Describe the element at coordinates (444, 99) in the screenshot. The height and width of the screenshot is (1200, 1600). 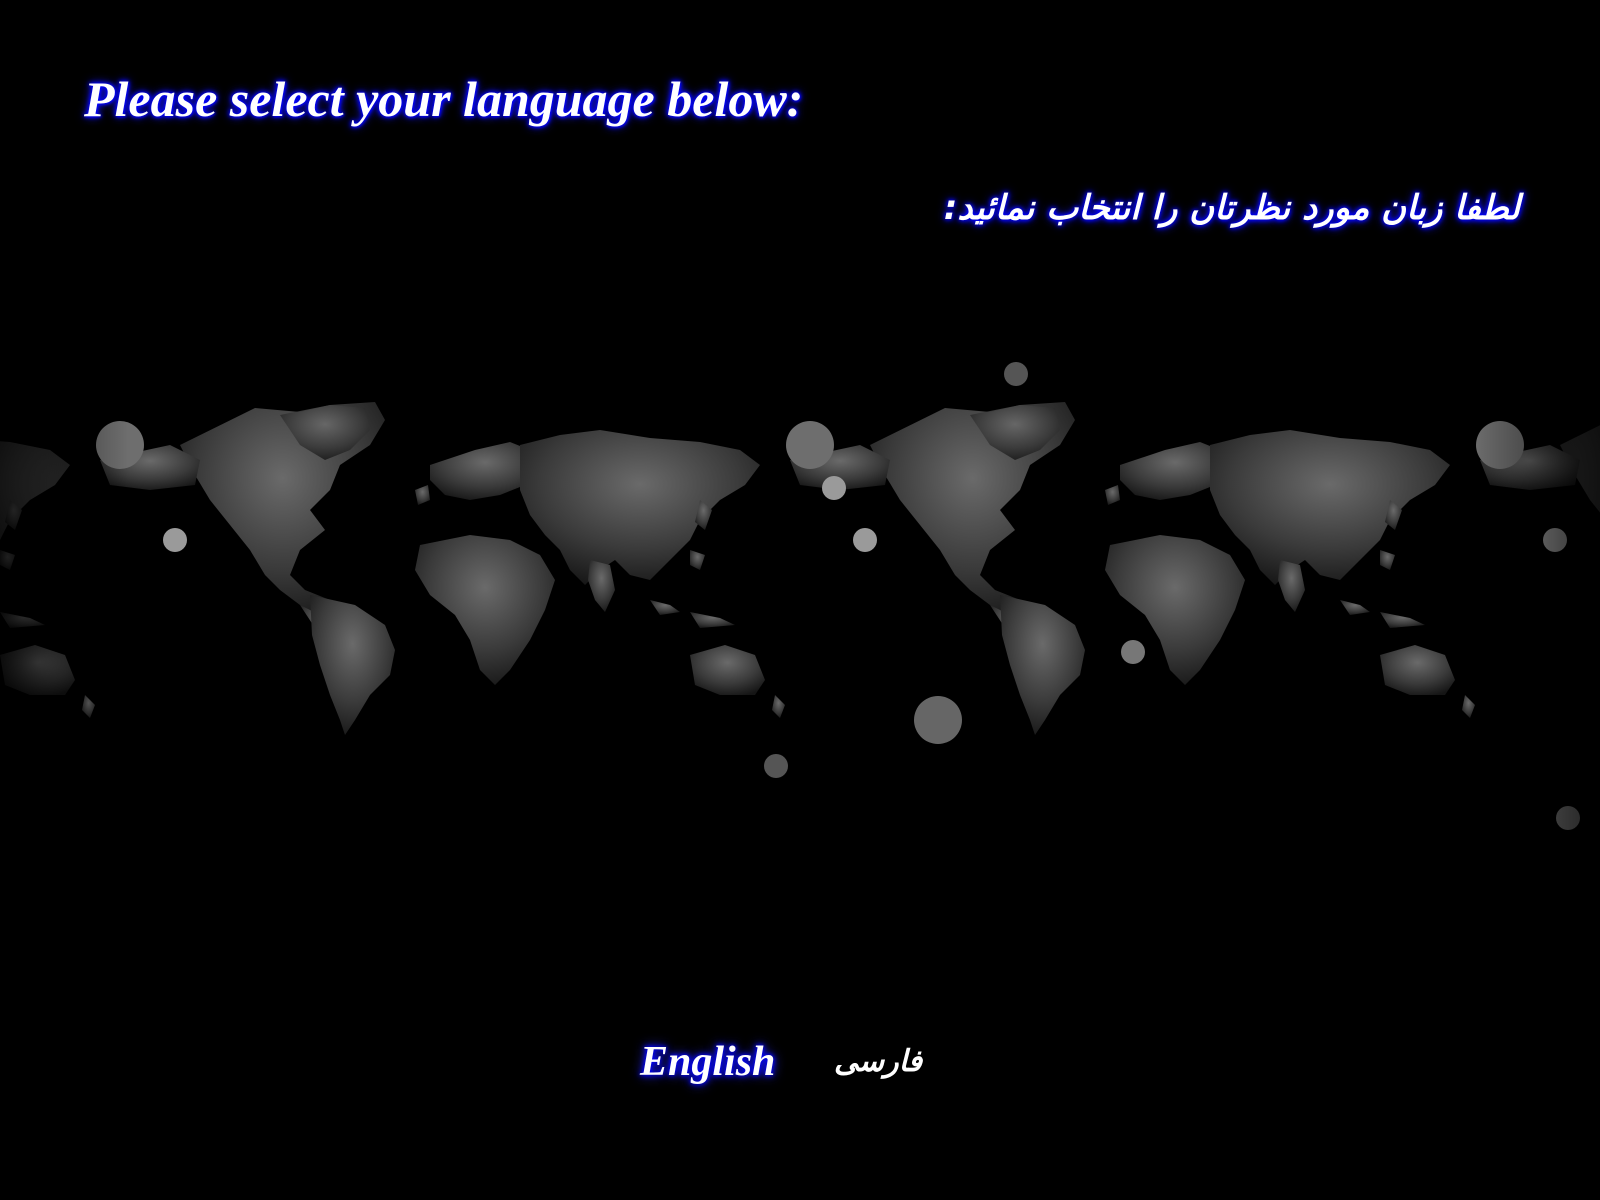
I see `page-title-english: Please select your language below:` at that location.